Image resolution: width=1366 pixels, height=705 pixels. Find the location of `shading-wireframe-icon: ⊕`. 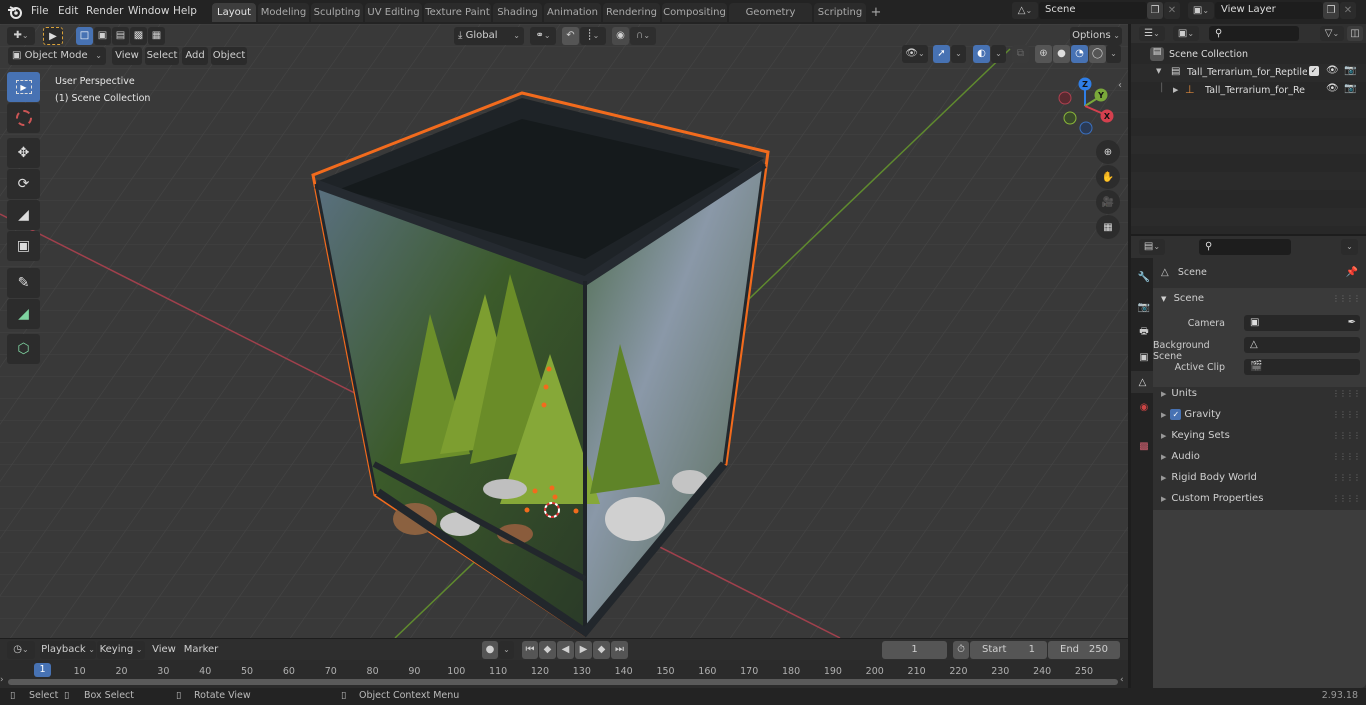

shading-wireframe-icon: ⊕ is located at coordinates (1043, 54).